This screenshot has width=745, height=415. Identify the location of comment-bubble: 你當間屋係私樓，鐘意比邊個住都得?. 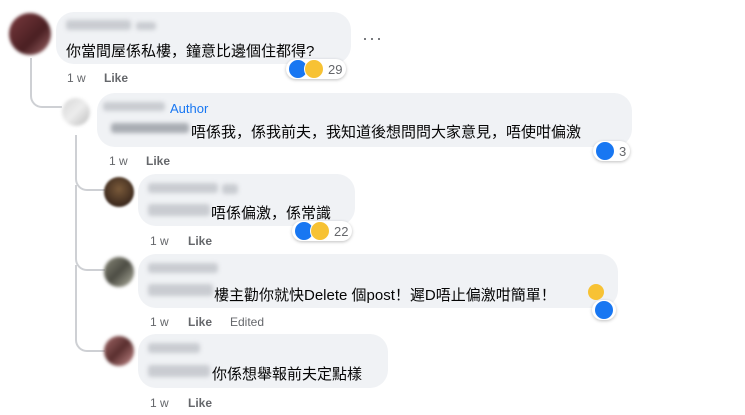
(203, 38).